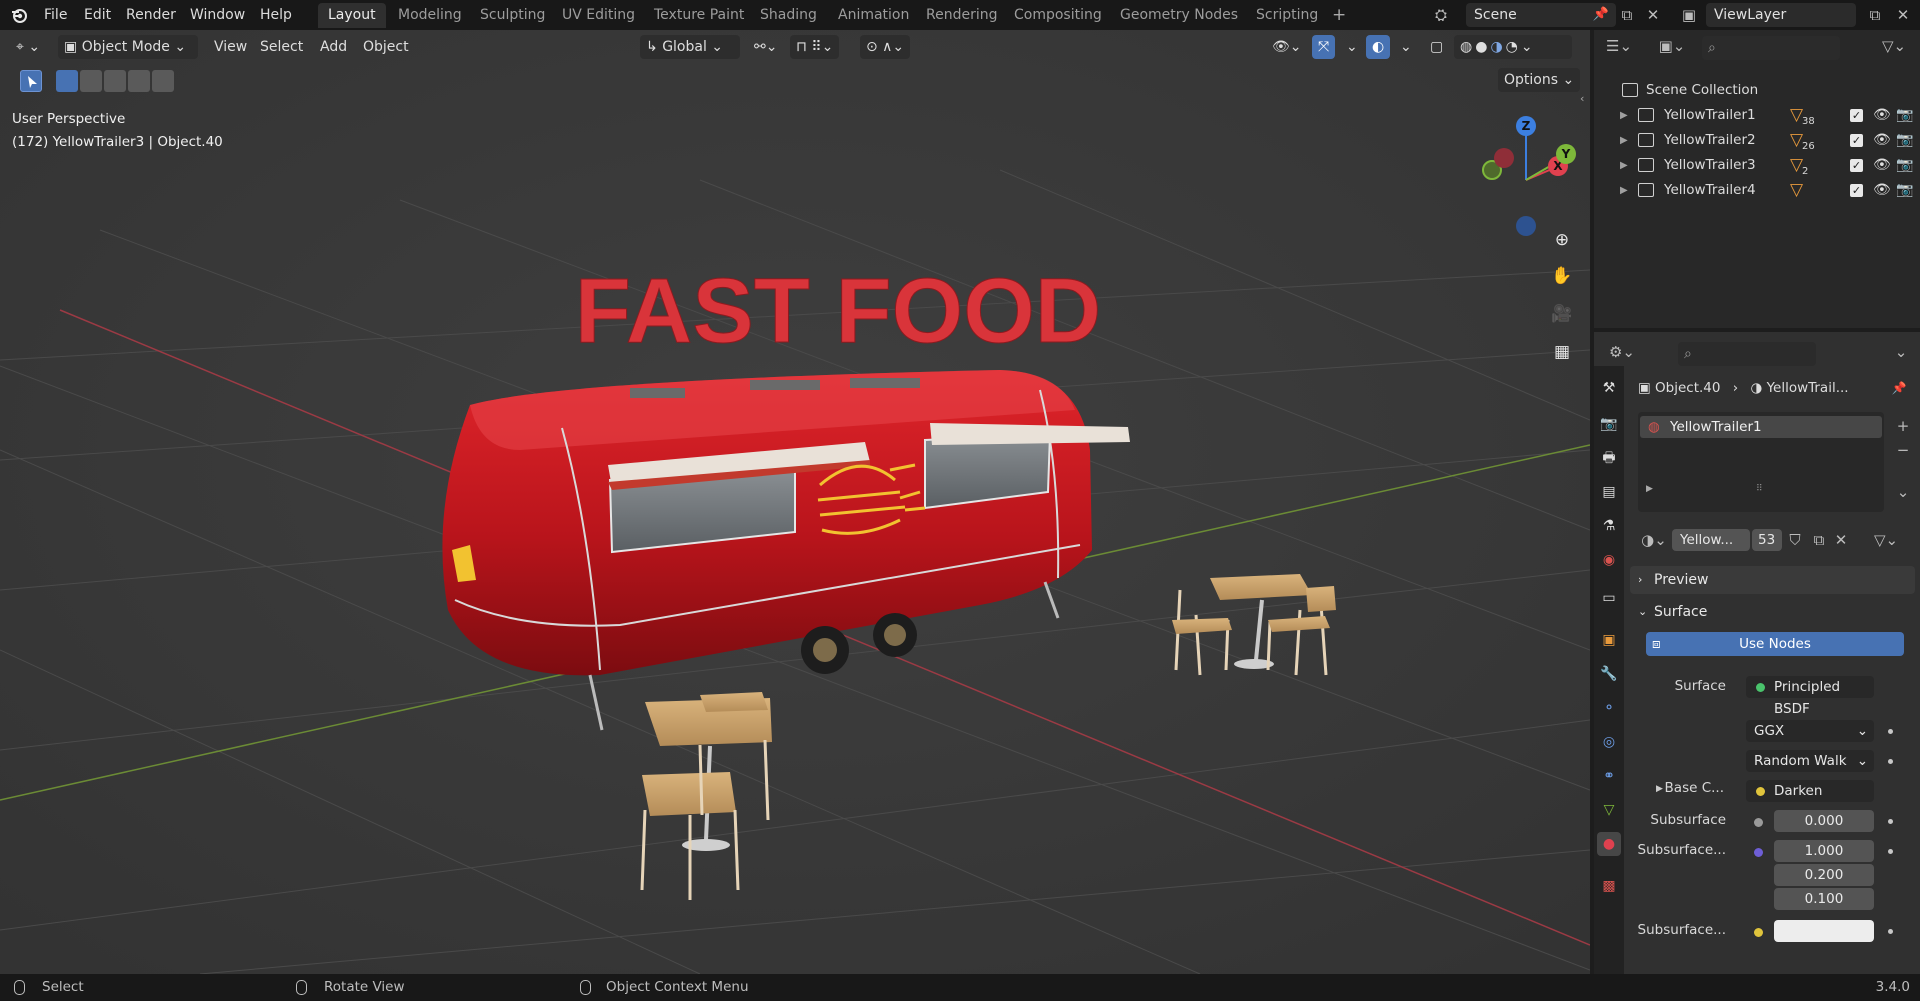 Image resolution: width=1920 pixels, height=1001 pixels. I want to click on orientation-dropdown: ↳ Global ⌄, so click(690, 47).